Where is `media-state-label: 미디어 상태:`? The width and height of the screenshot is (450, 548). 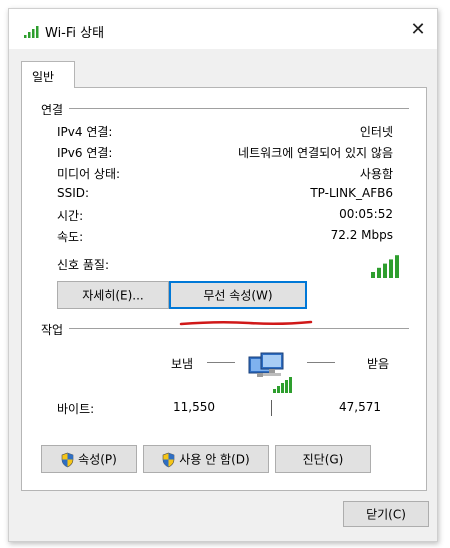 media-state-label: 미디어 상태: is located at coordinates (89, 174).